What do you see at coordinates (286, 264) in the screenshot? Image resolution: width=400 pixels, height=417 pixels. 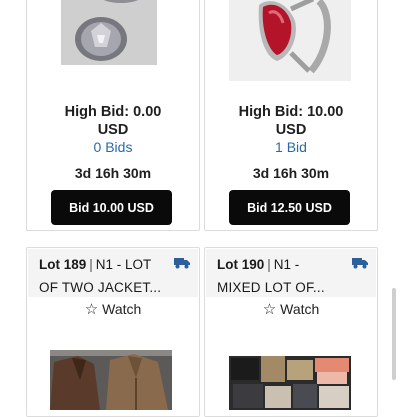 I see `lot-title-start: N1 -` at bounding box center [286, 264].